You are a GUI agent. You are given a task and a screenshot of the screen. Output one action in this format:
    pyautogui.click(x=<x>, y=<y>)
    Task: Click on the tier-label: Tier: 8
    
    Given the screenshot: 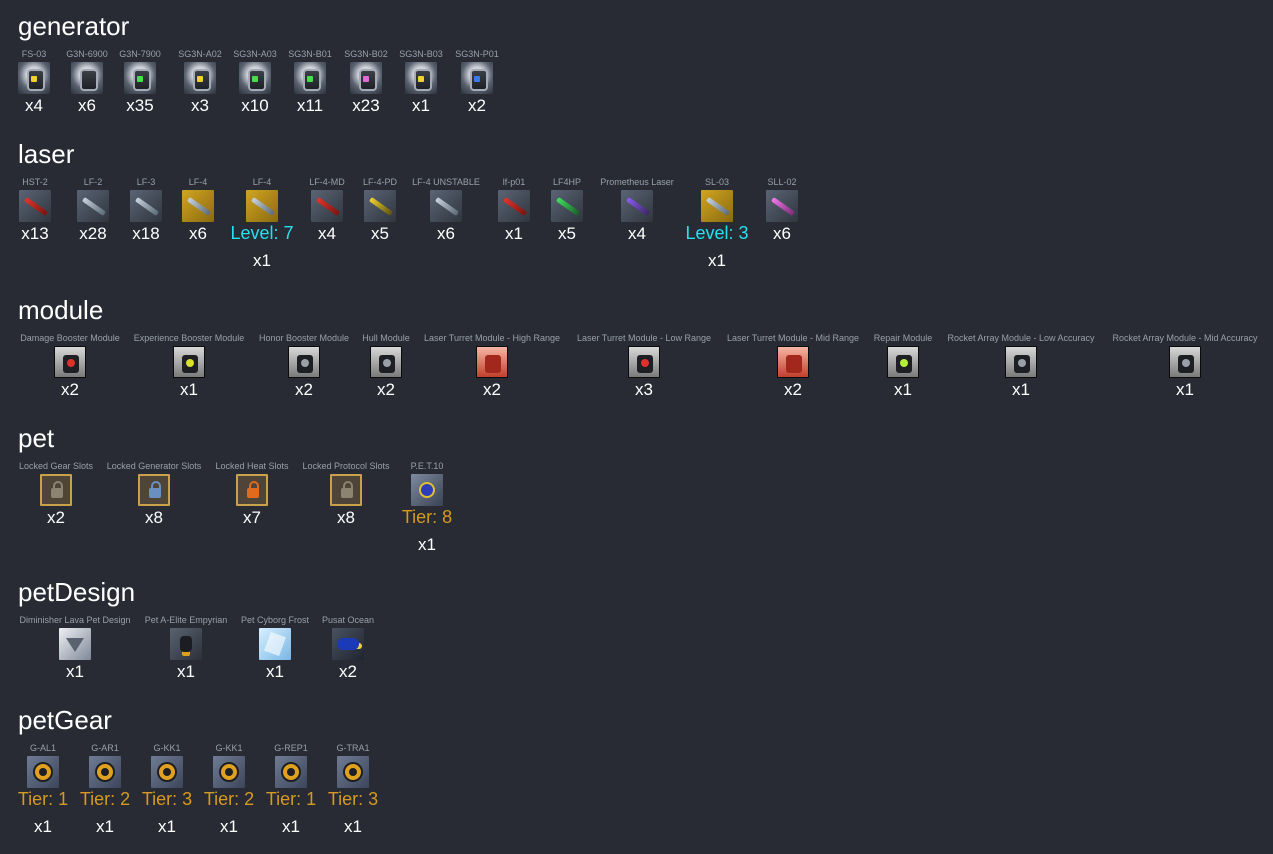 What is the action you would take?
    pyautogui.click(x=427, y=517)
    